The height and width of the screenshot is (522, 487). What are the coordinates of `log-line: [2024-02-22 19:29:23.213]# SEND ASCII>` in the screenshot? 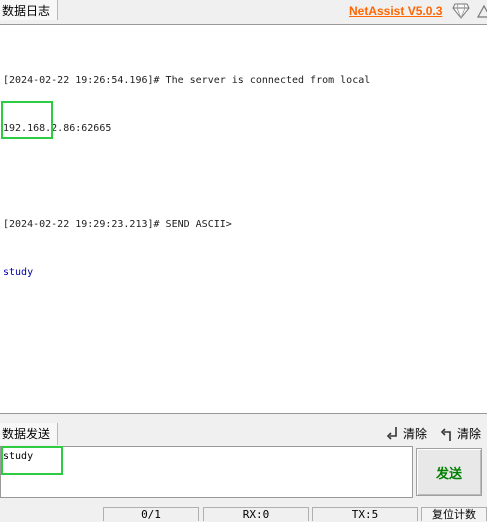 It's located at (117, 224).